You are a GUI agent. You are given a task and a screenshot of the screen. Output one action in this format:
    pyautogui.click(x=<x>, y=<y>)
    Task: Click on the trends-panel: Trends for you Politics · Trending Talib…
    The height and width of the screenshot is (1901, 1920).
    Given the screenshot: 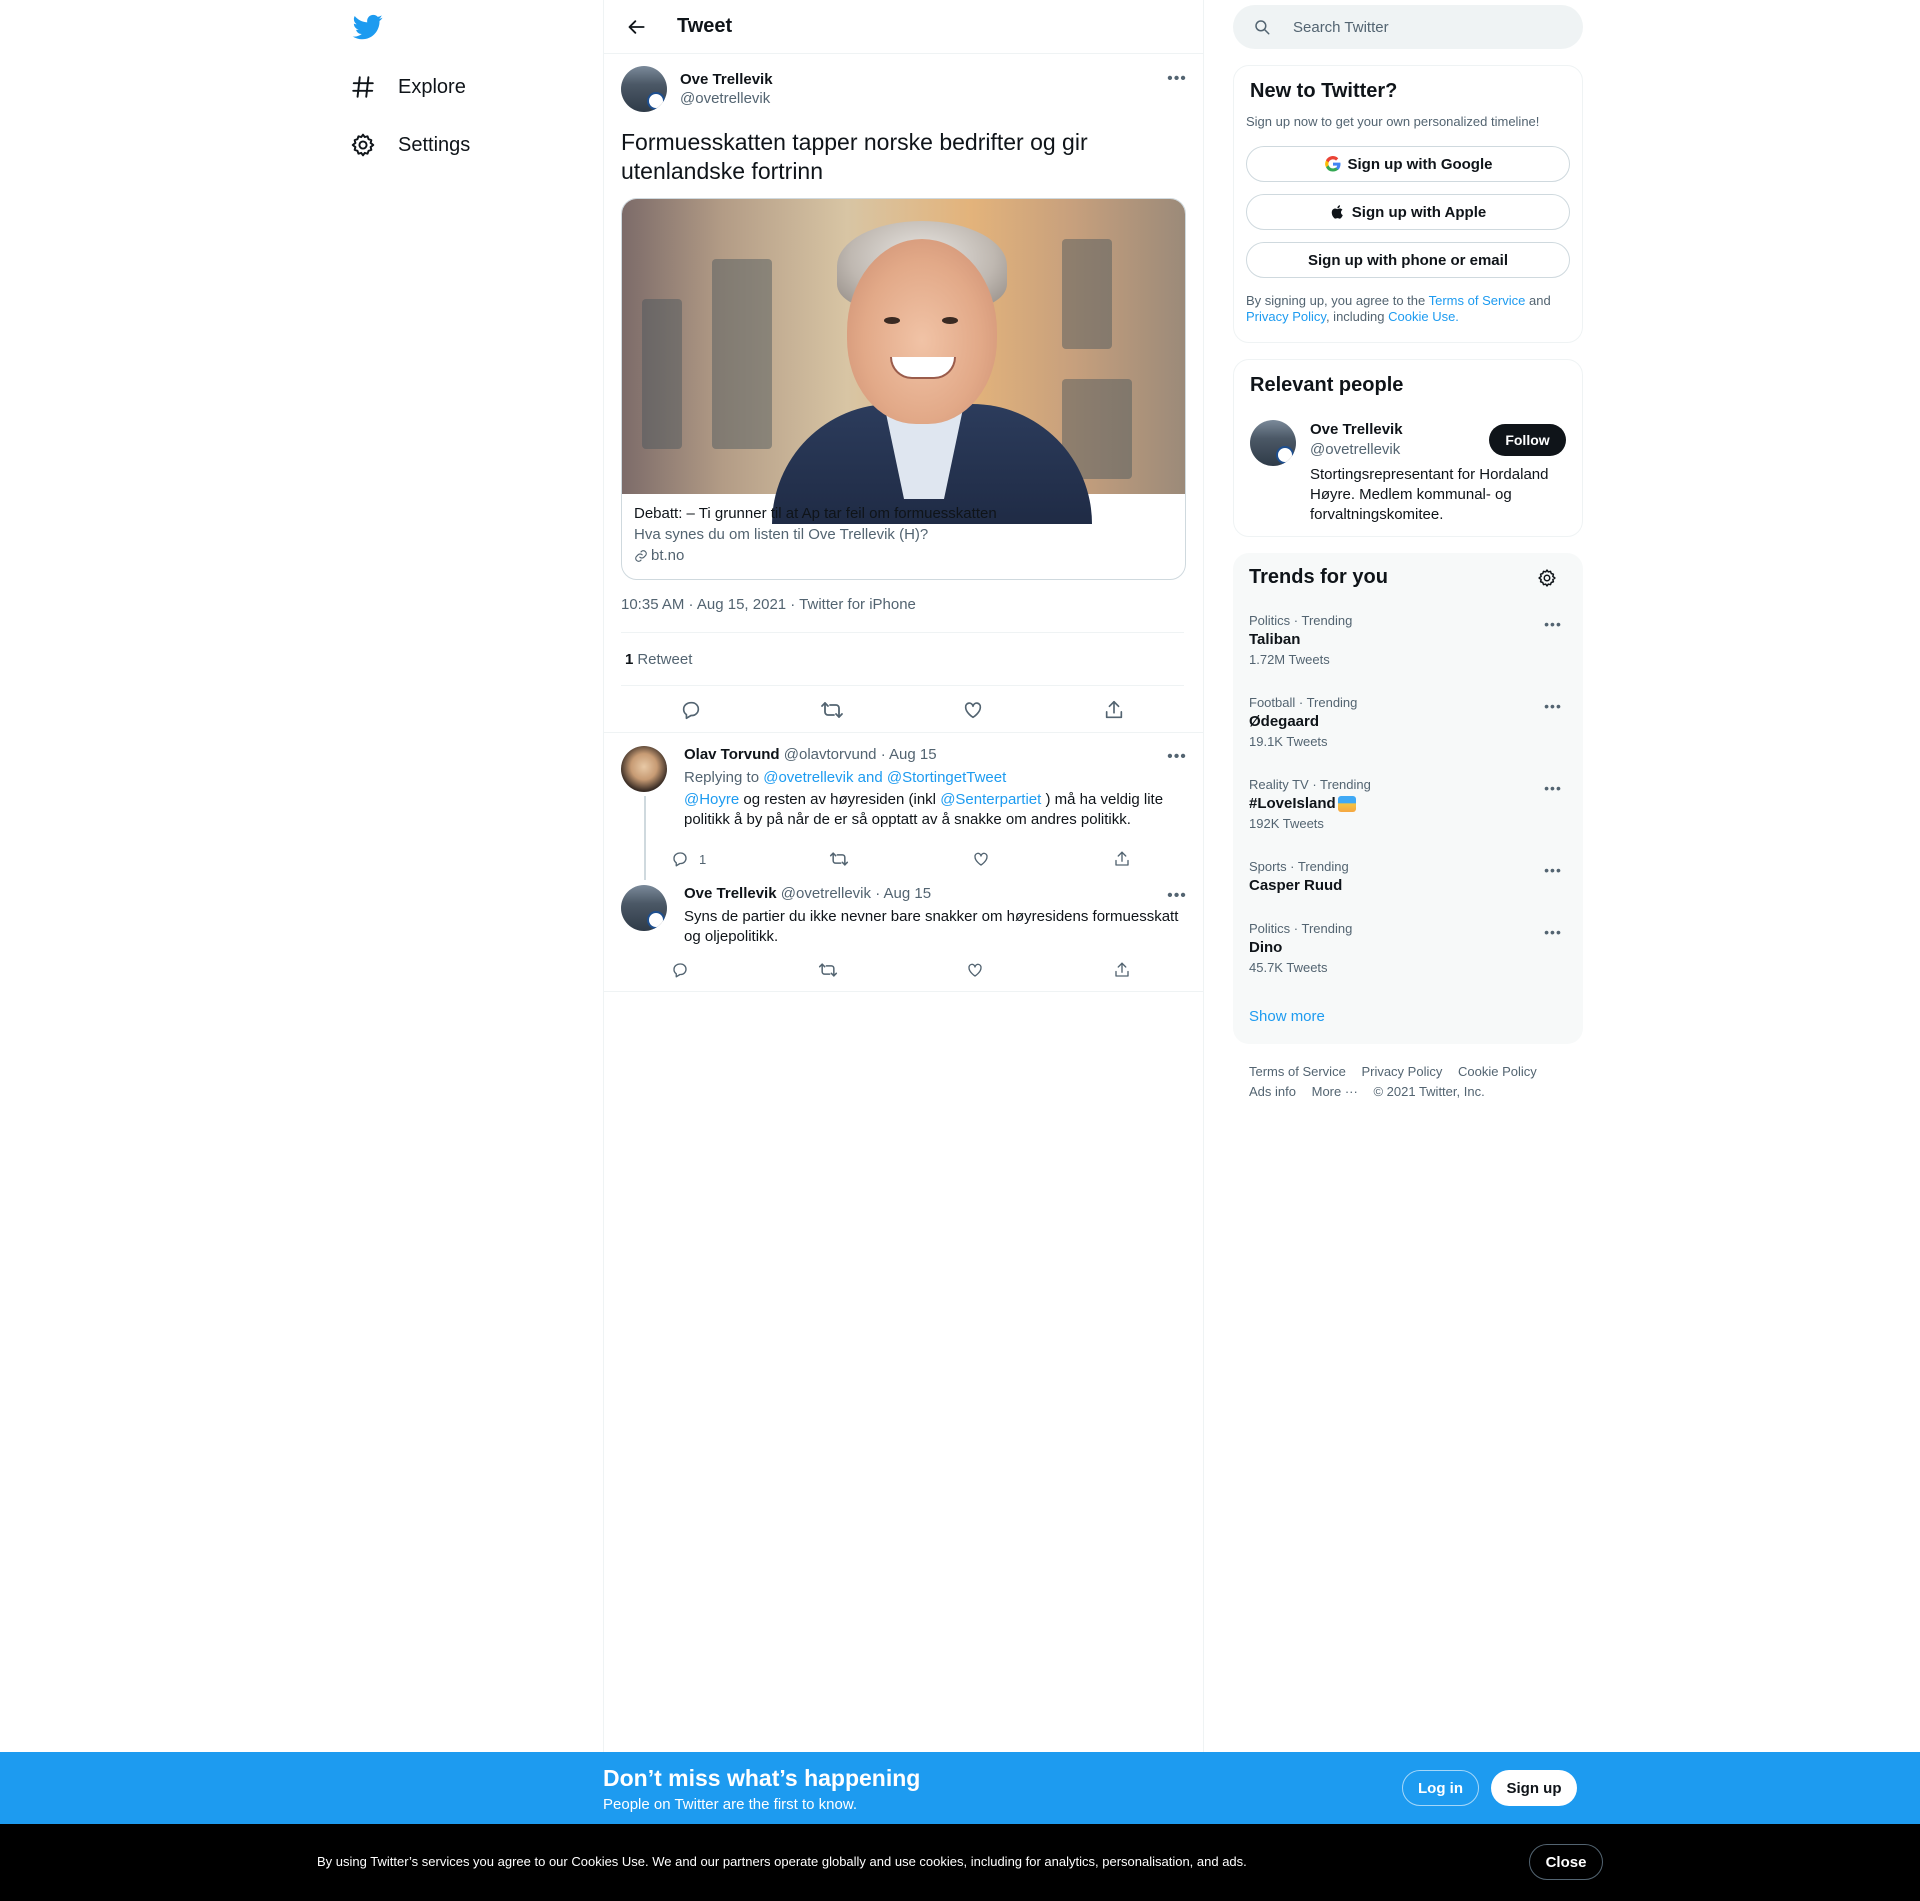 What is the action you would take?
    pyautogui.click(x=1408, y=798)
    